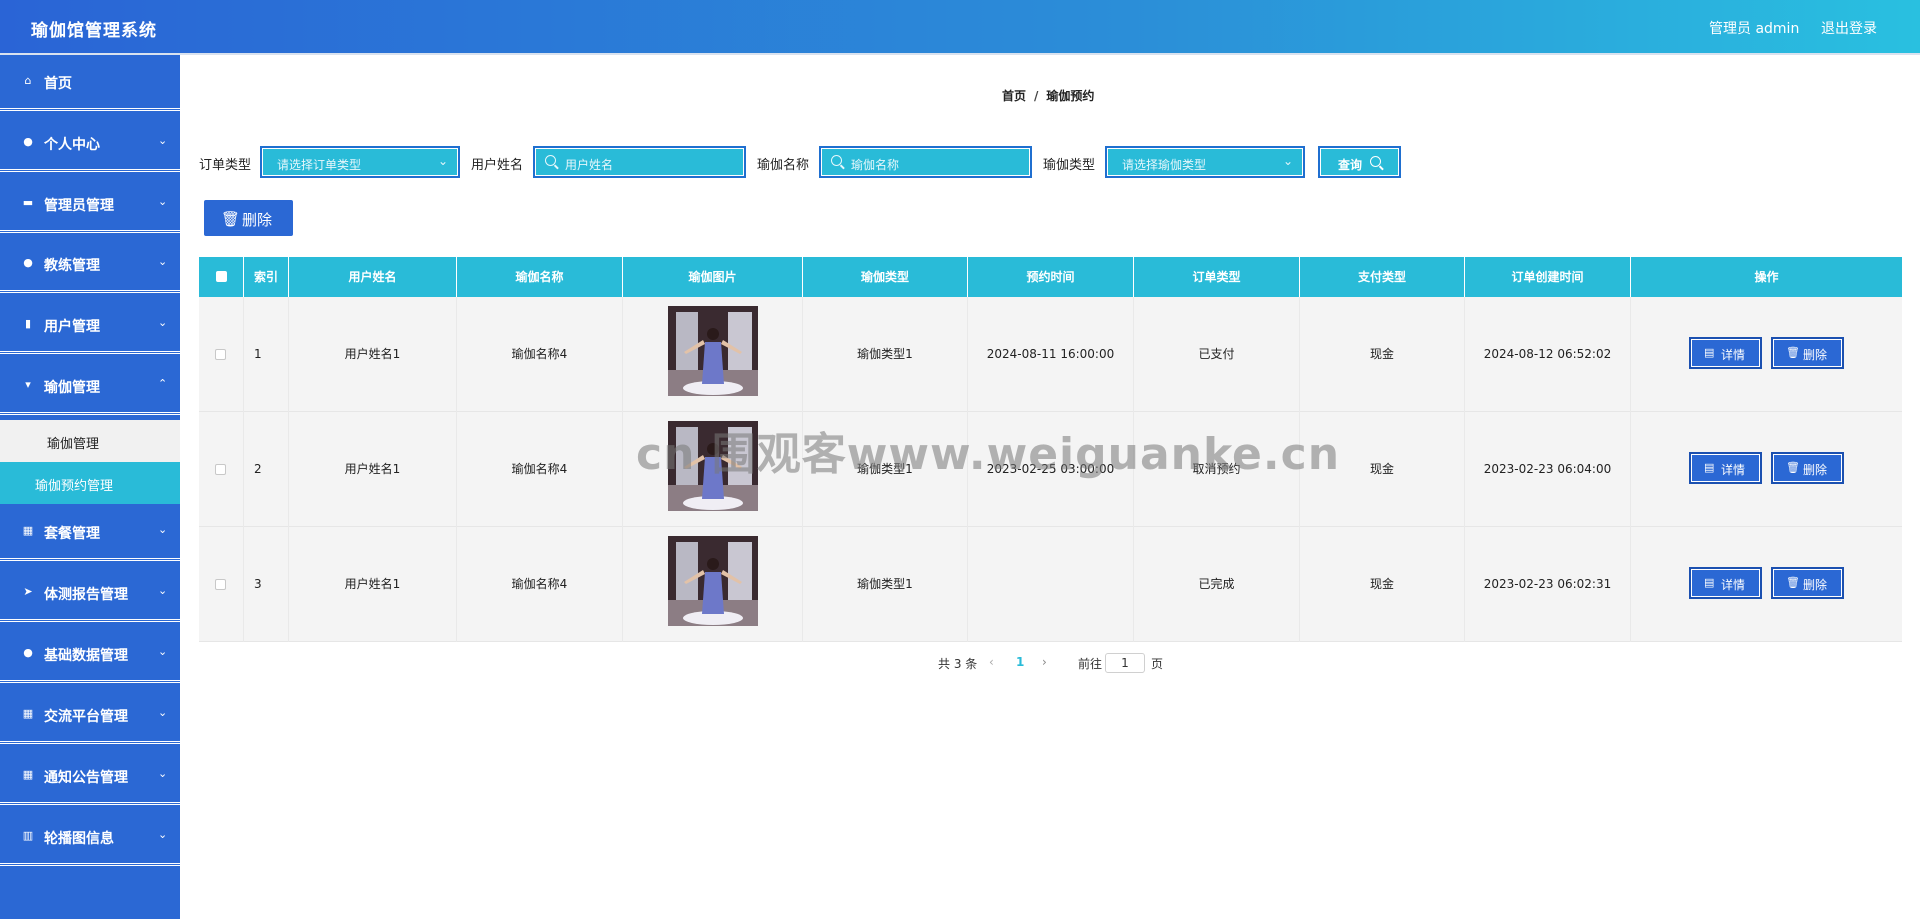 The image size is (1920, 919). Describe the element at coordinates (1051, 277) in the screenshot. I see `column-header: 预约时间` at that location.